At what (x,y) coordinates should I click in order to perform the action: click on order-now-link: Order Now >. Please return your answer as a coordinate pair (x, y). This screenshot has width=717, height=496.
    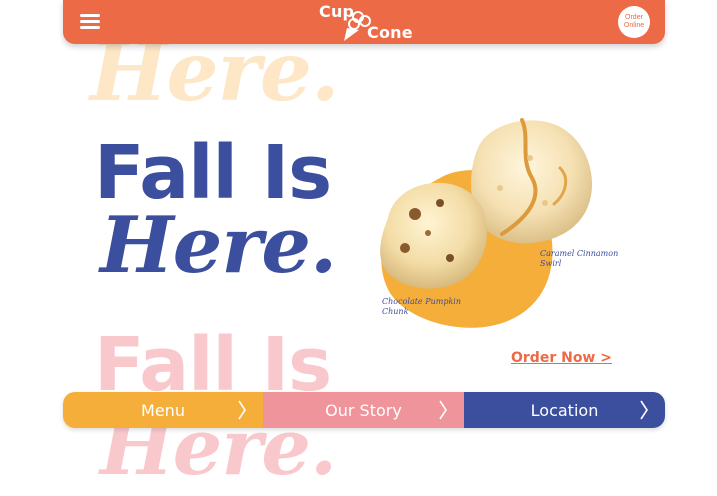
    Looking at the image, I should click on (561, 358).